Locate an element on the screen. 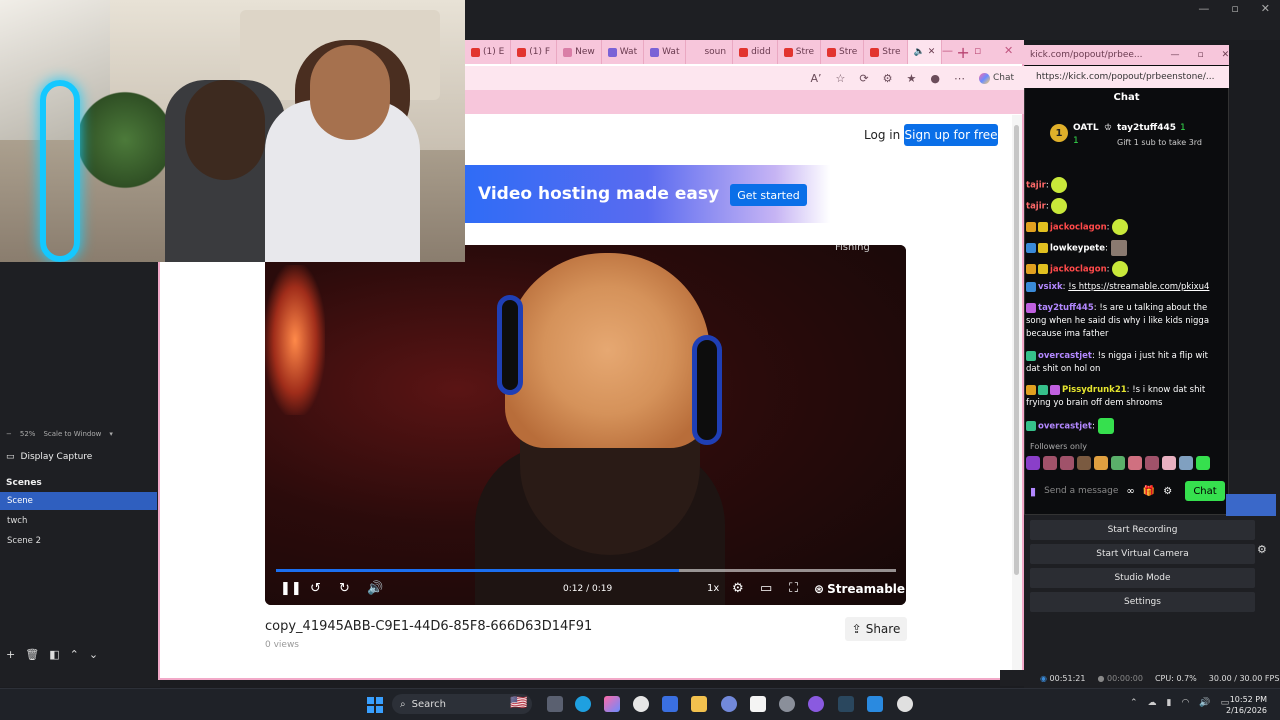 This screenshot has height=720, width=1280. login-link: Log in is located at coordinates (882, 135).